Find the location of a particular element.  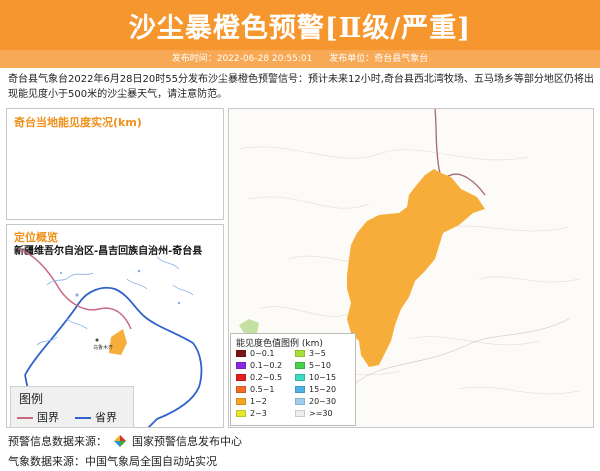

vis-legend-label: 0.1~0.2 is located at coordinates (266, 365).